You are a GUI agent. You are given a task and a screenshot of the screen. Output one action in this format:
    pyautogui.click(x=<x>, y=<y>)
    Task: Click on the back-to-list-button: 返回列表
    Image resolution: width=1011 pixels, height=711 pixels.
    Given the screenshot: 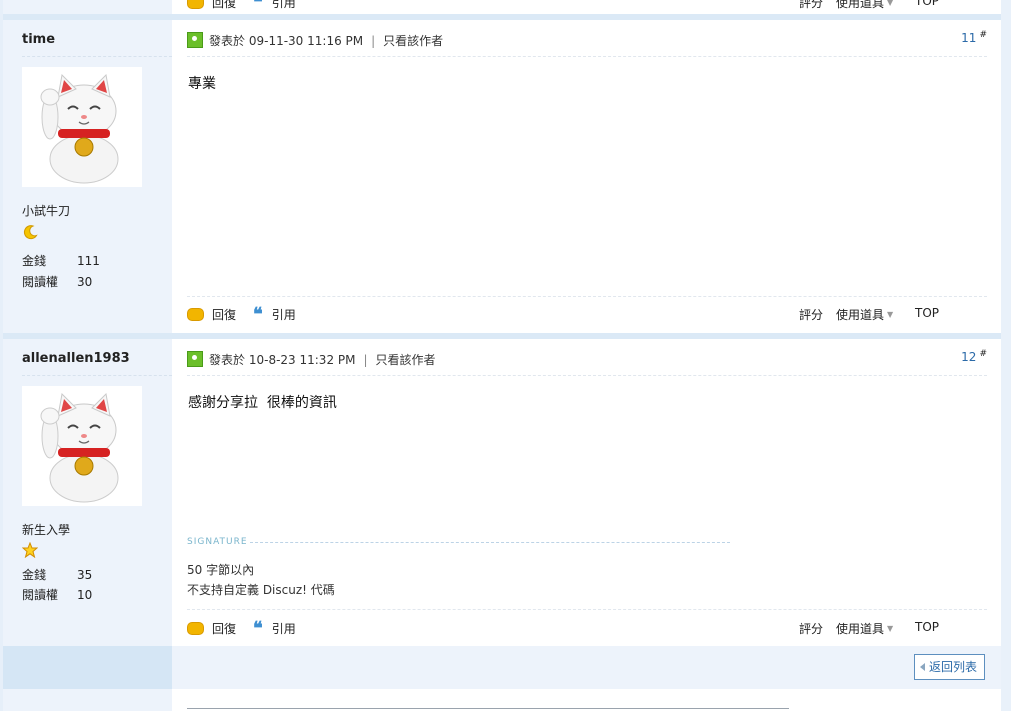 What is the action you would take?
    pyautogui.click(x=949, y=667)
    